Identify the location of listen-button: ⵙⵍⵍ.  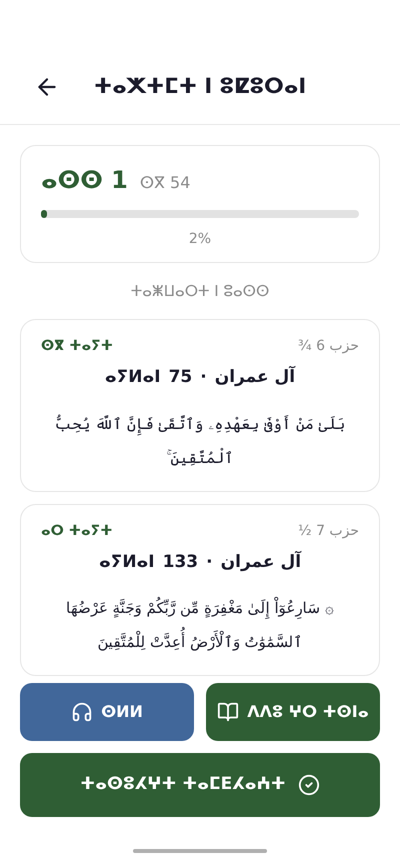
(107, 712).